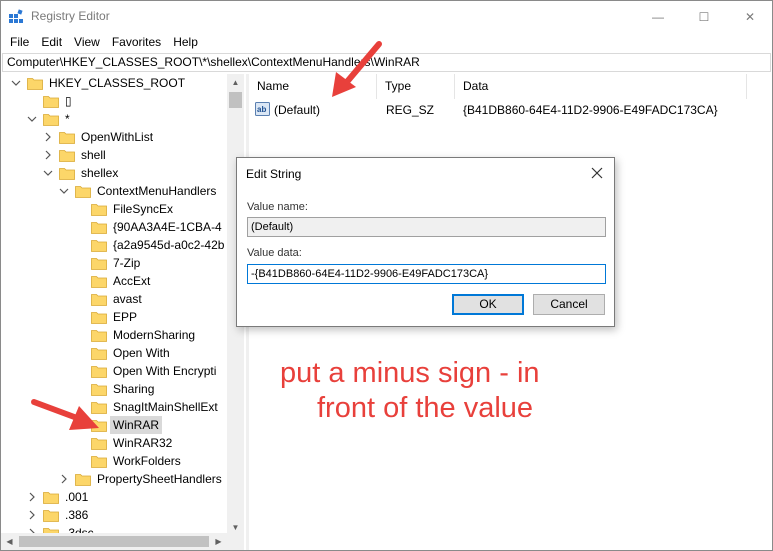 The height and width of the screenshot is (551, 773). I want to click on tree-item-label: ModernSharing, so click(154, 335).